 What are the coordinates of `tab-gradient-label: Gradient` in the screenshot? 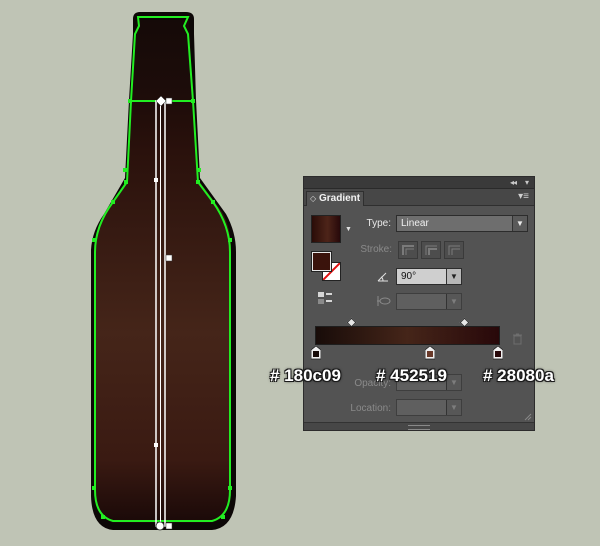 It's located at (340, 198).